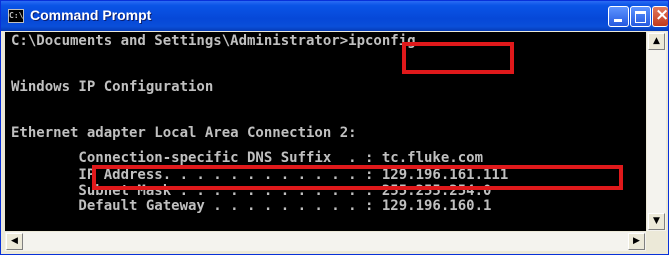 The width and height of the screenshot is (669, 255). What do you see at coordinates (636, 241) in the screenshot?
I see `scroll-right-icon: ▶` at bounding box center [636, 241].